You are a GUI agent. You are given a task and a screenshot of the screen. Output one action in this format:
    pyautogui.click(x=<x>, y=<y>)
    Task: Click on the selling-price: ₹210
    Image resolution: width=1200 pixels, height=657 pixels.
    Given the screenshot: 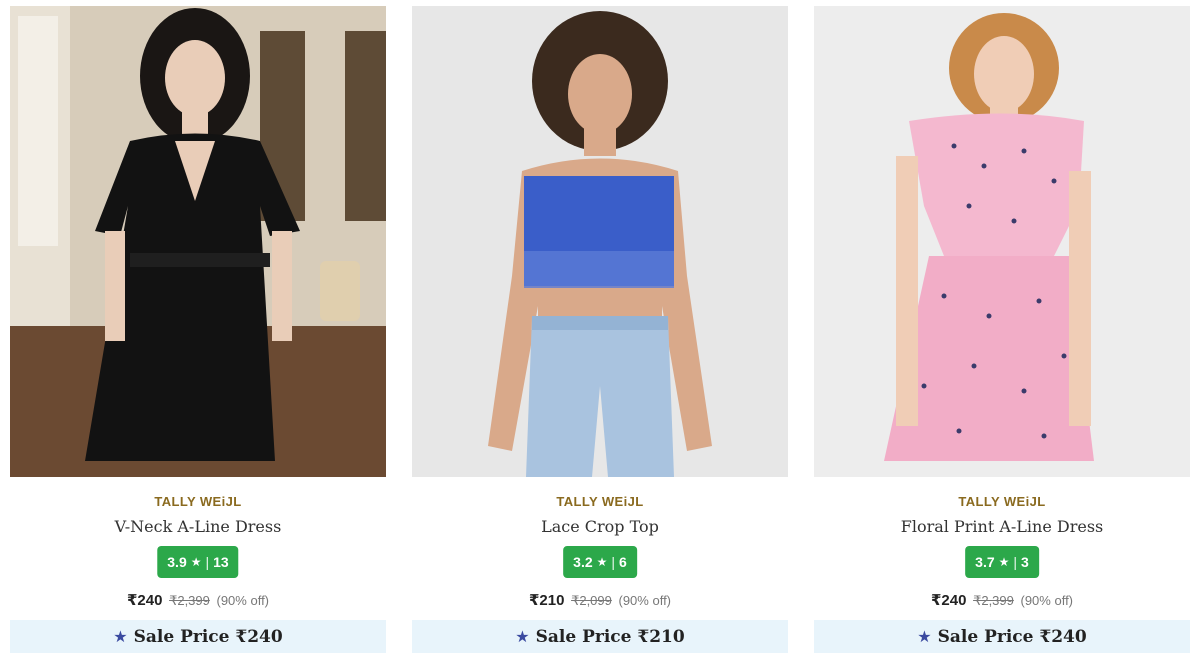 What is the action you would take?
    pyautogui.click(x=546, y=600)
    